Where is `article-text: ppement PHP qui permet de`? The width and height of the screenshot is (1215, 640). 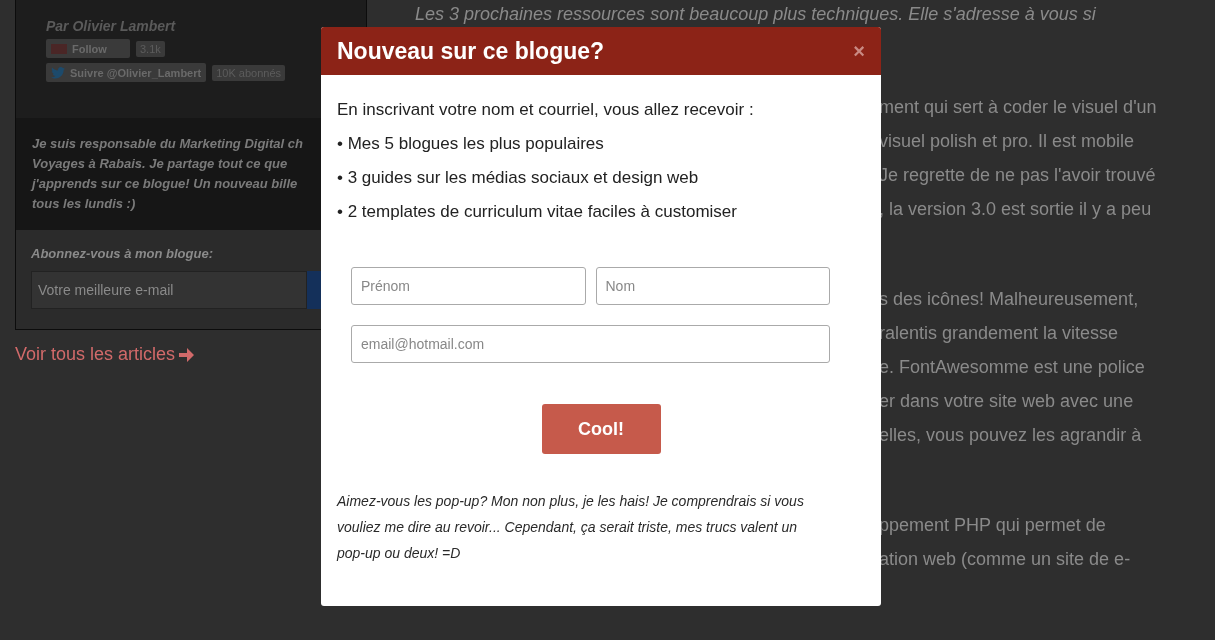 article-text: ppement PHP qui permet de is located at coordinates (992, 525).